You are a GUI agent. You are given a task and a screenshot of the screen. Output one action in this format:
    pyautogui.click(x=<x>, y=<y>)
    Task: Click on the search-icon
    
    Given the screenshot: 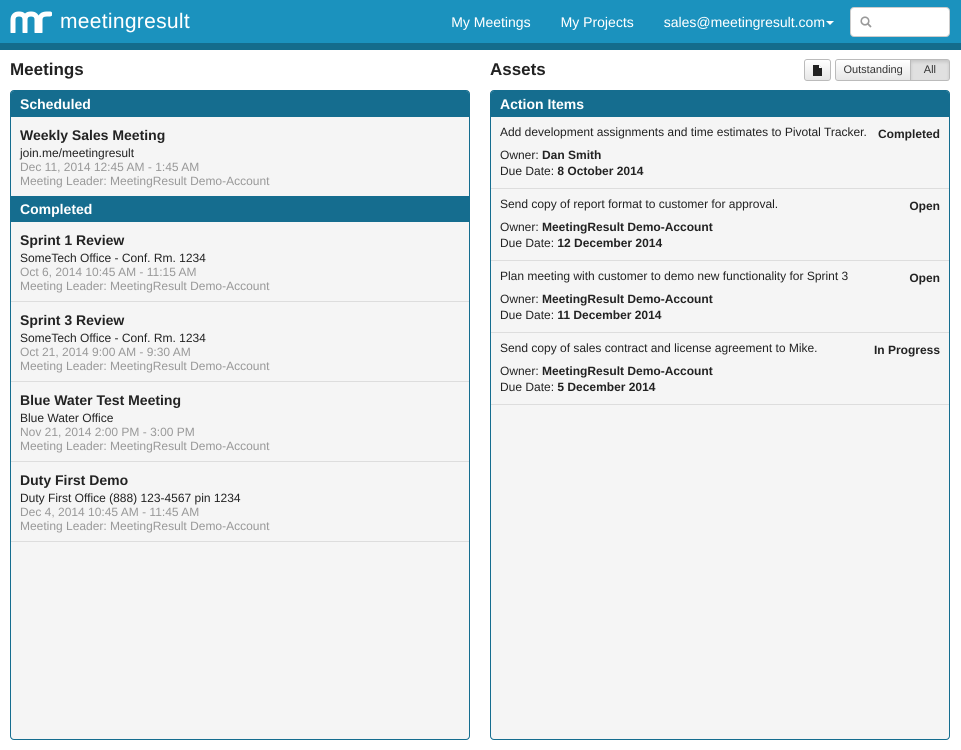 What is the action you would take?
    pyautogui.click(x=866, y=22)
    